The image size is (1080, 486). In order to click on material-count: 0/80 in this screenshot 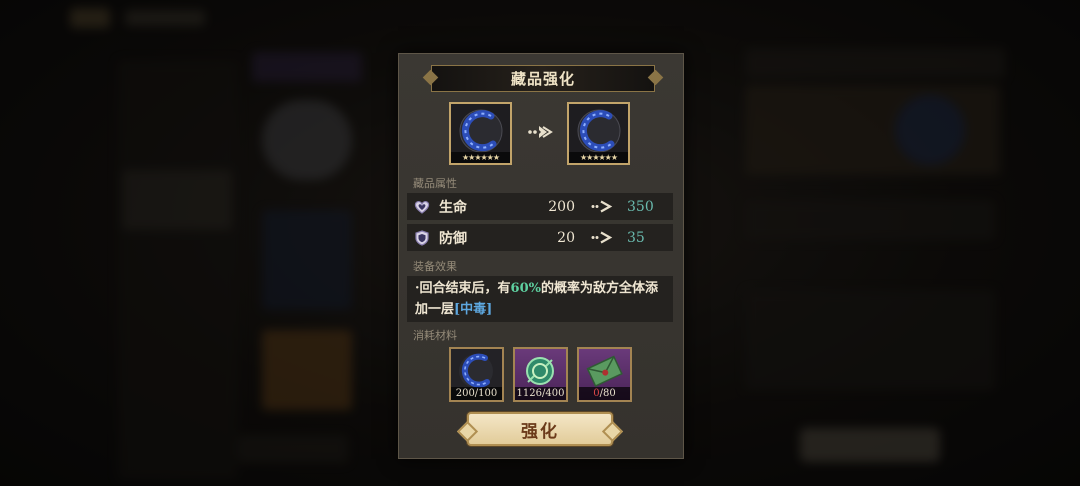, I will do `click(604, 393)`.